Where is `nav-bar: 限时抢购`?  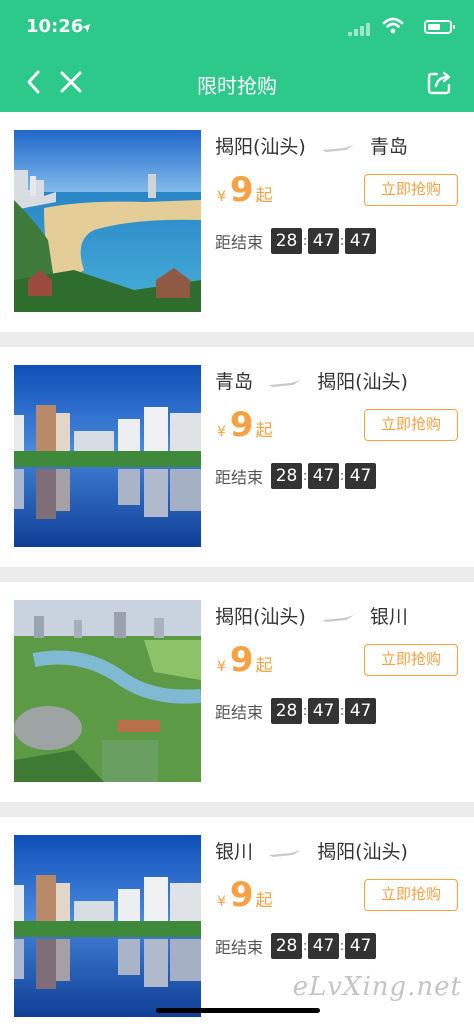 nav-bar: 限时抢购 is located at coordinates (237, 82).